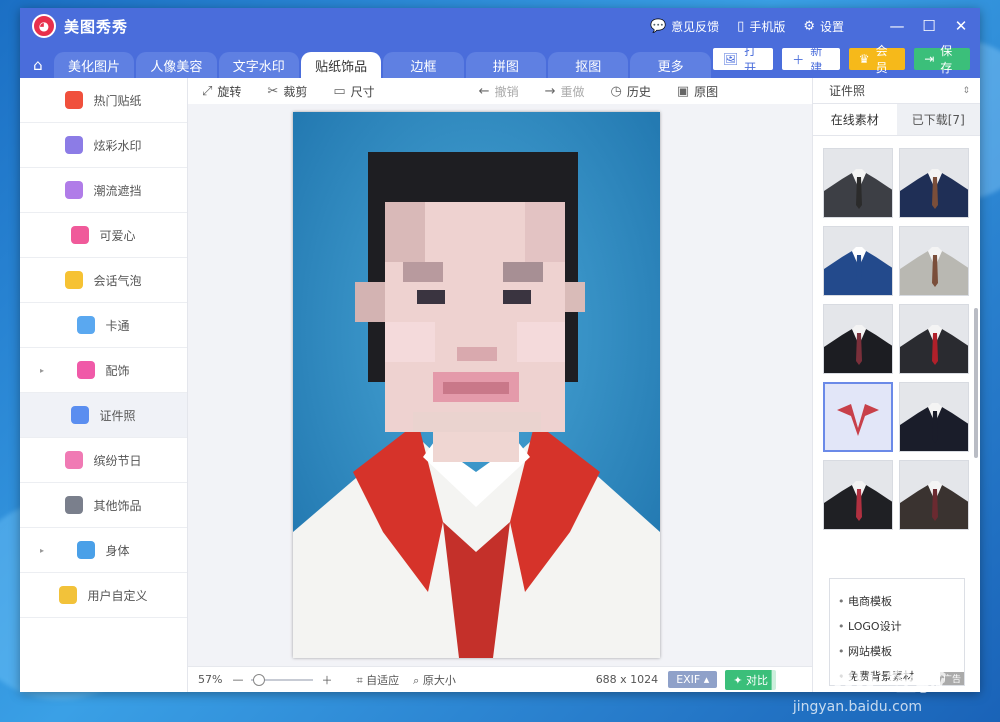 Image resolution: width=1000 pixels, height=722 pixels. Describe the element at coordinates (103, 280) in the screenshot. I see `sidebar-item: 会话气泡` at that location.